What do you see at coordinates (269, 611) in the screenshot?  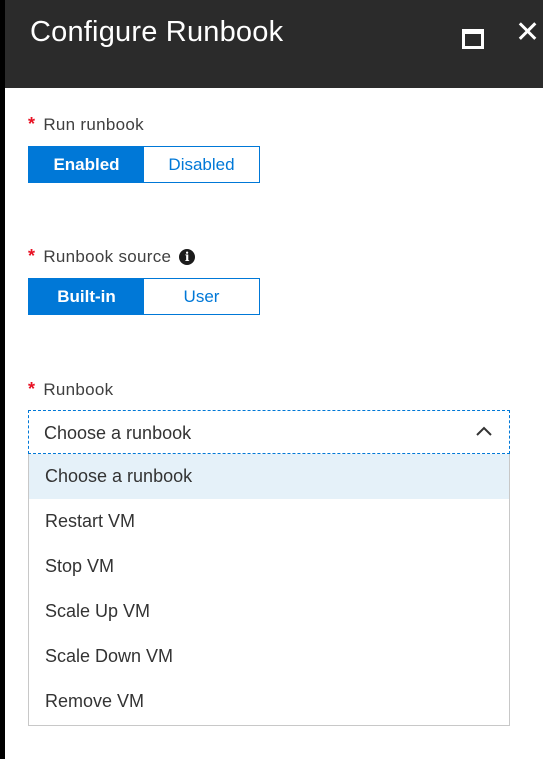 I see `dropdown-option-scale-up-vm: Scale Up VM` at bounding box center [269, 611].